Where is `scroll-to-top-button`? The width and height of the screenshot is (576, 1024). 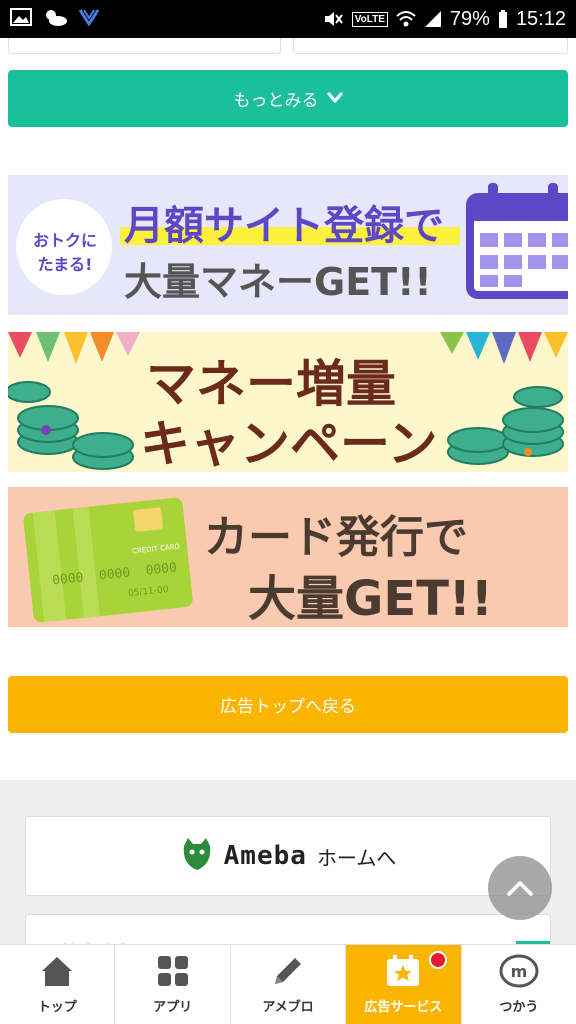
scroll-to-top-button is located at coordinates (520, 888).